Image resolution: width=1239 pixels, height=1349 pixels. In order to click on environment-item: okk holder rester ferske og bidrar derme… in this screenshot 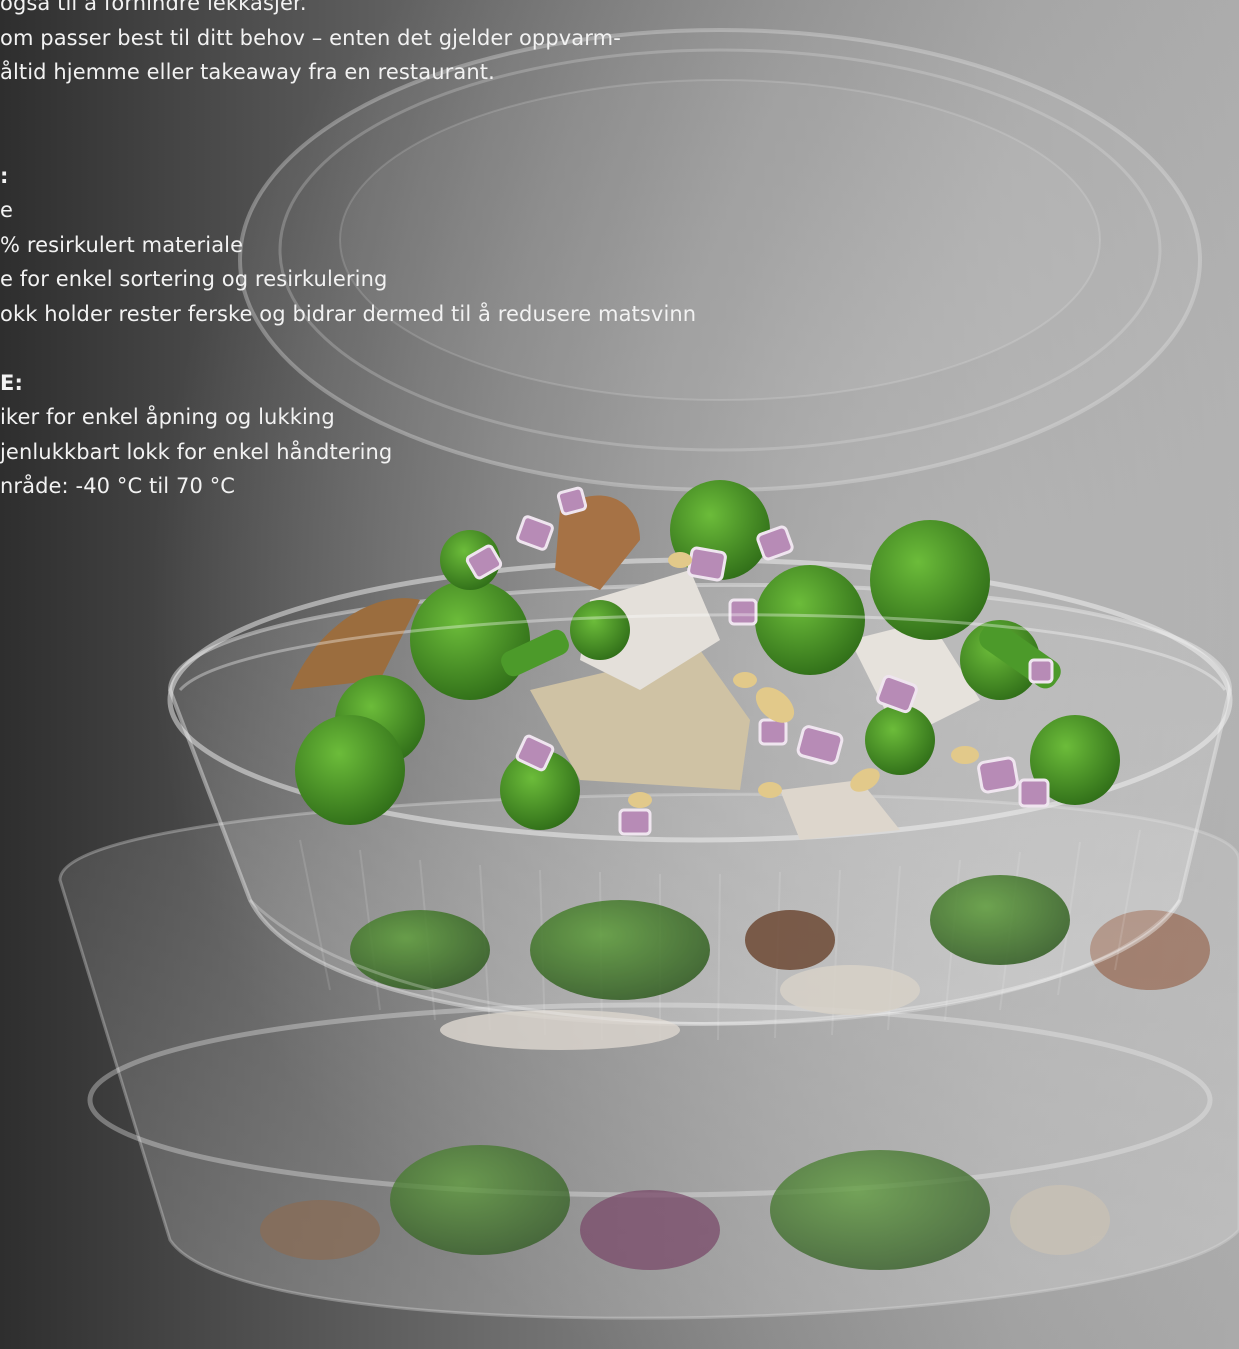, I will do `click(348, 313)`.